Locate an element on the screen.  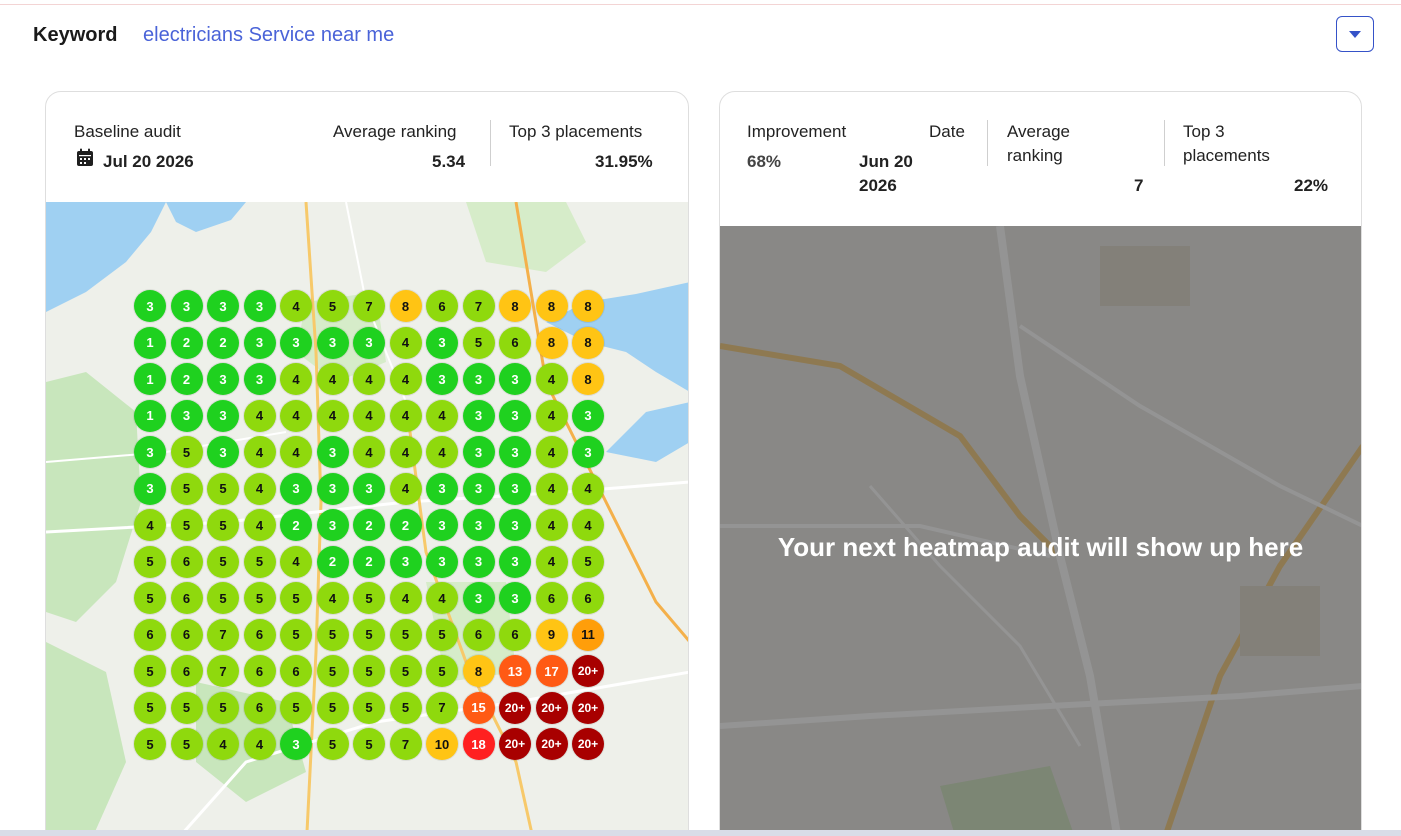
keyword-value: electricians Service near me is located at coordinates (268, 35).